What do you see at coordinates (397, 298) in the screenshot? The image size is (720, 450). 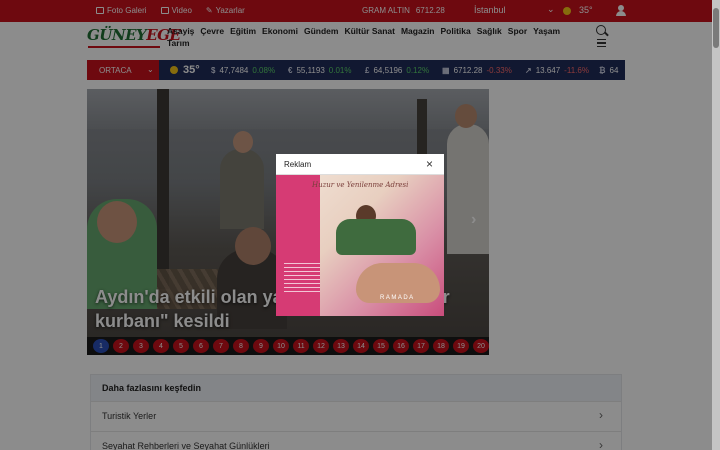 I see `ad-brand: RAMADA` at bounding box center [397, 298].